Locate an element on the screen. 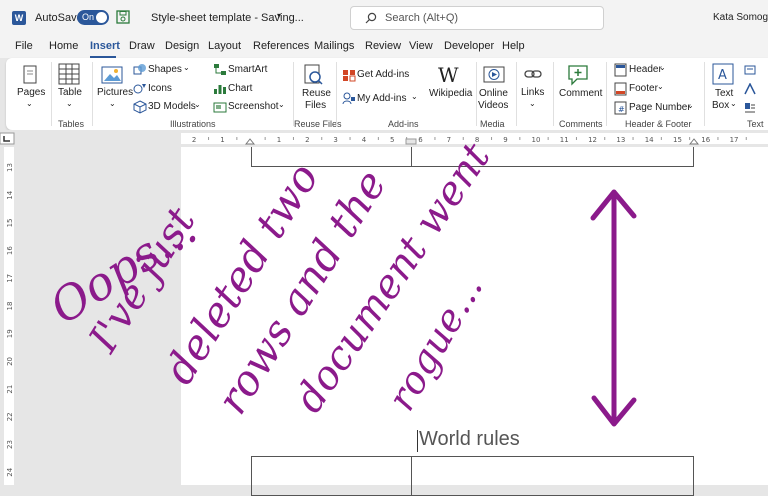 This screenshot has width=768, height=496. dropcap-icon is located at coordinates (750, 108).